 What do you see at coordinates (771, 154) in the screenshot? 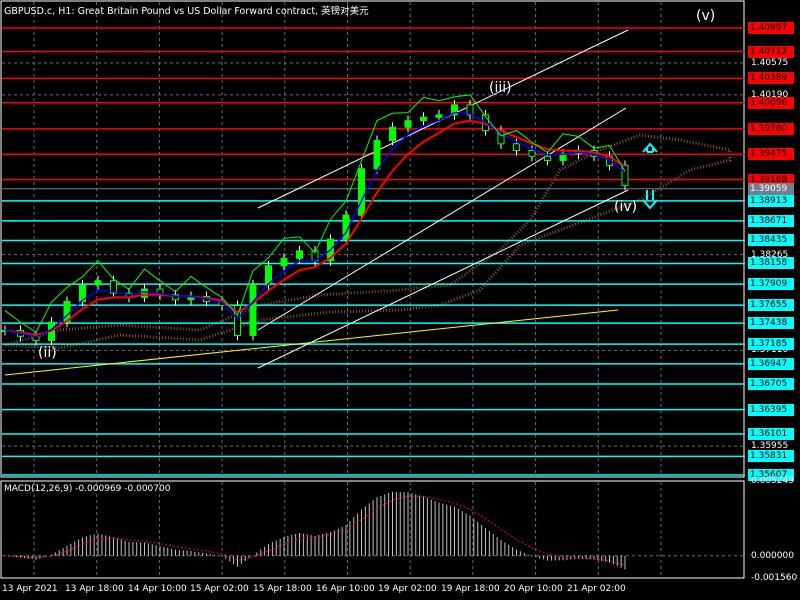
I see `price-level-label: 1.39475` at bounding box center [771, 154].